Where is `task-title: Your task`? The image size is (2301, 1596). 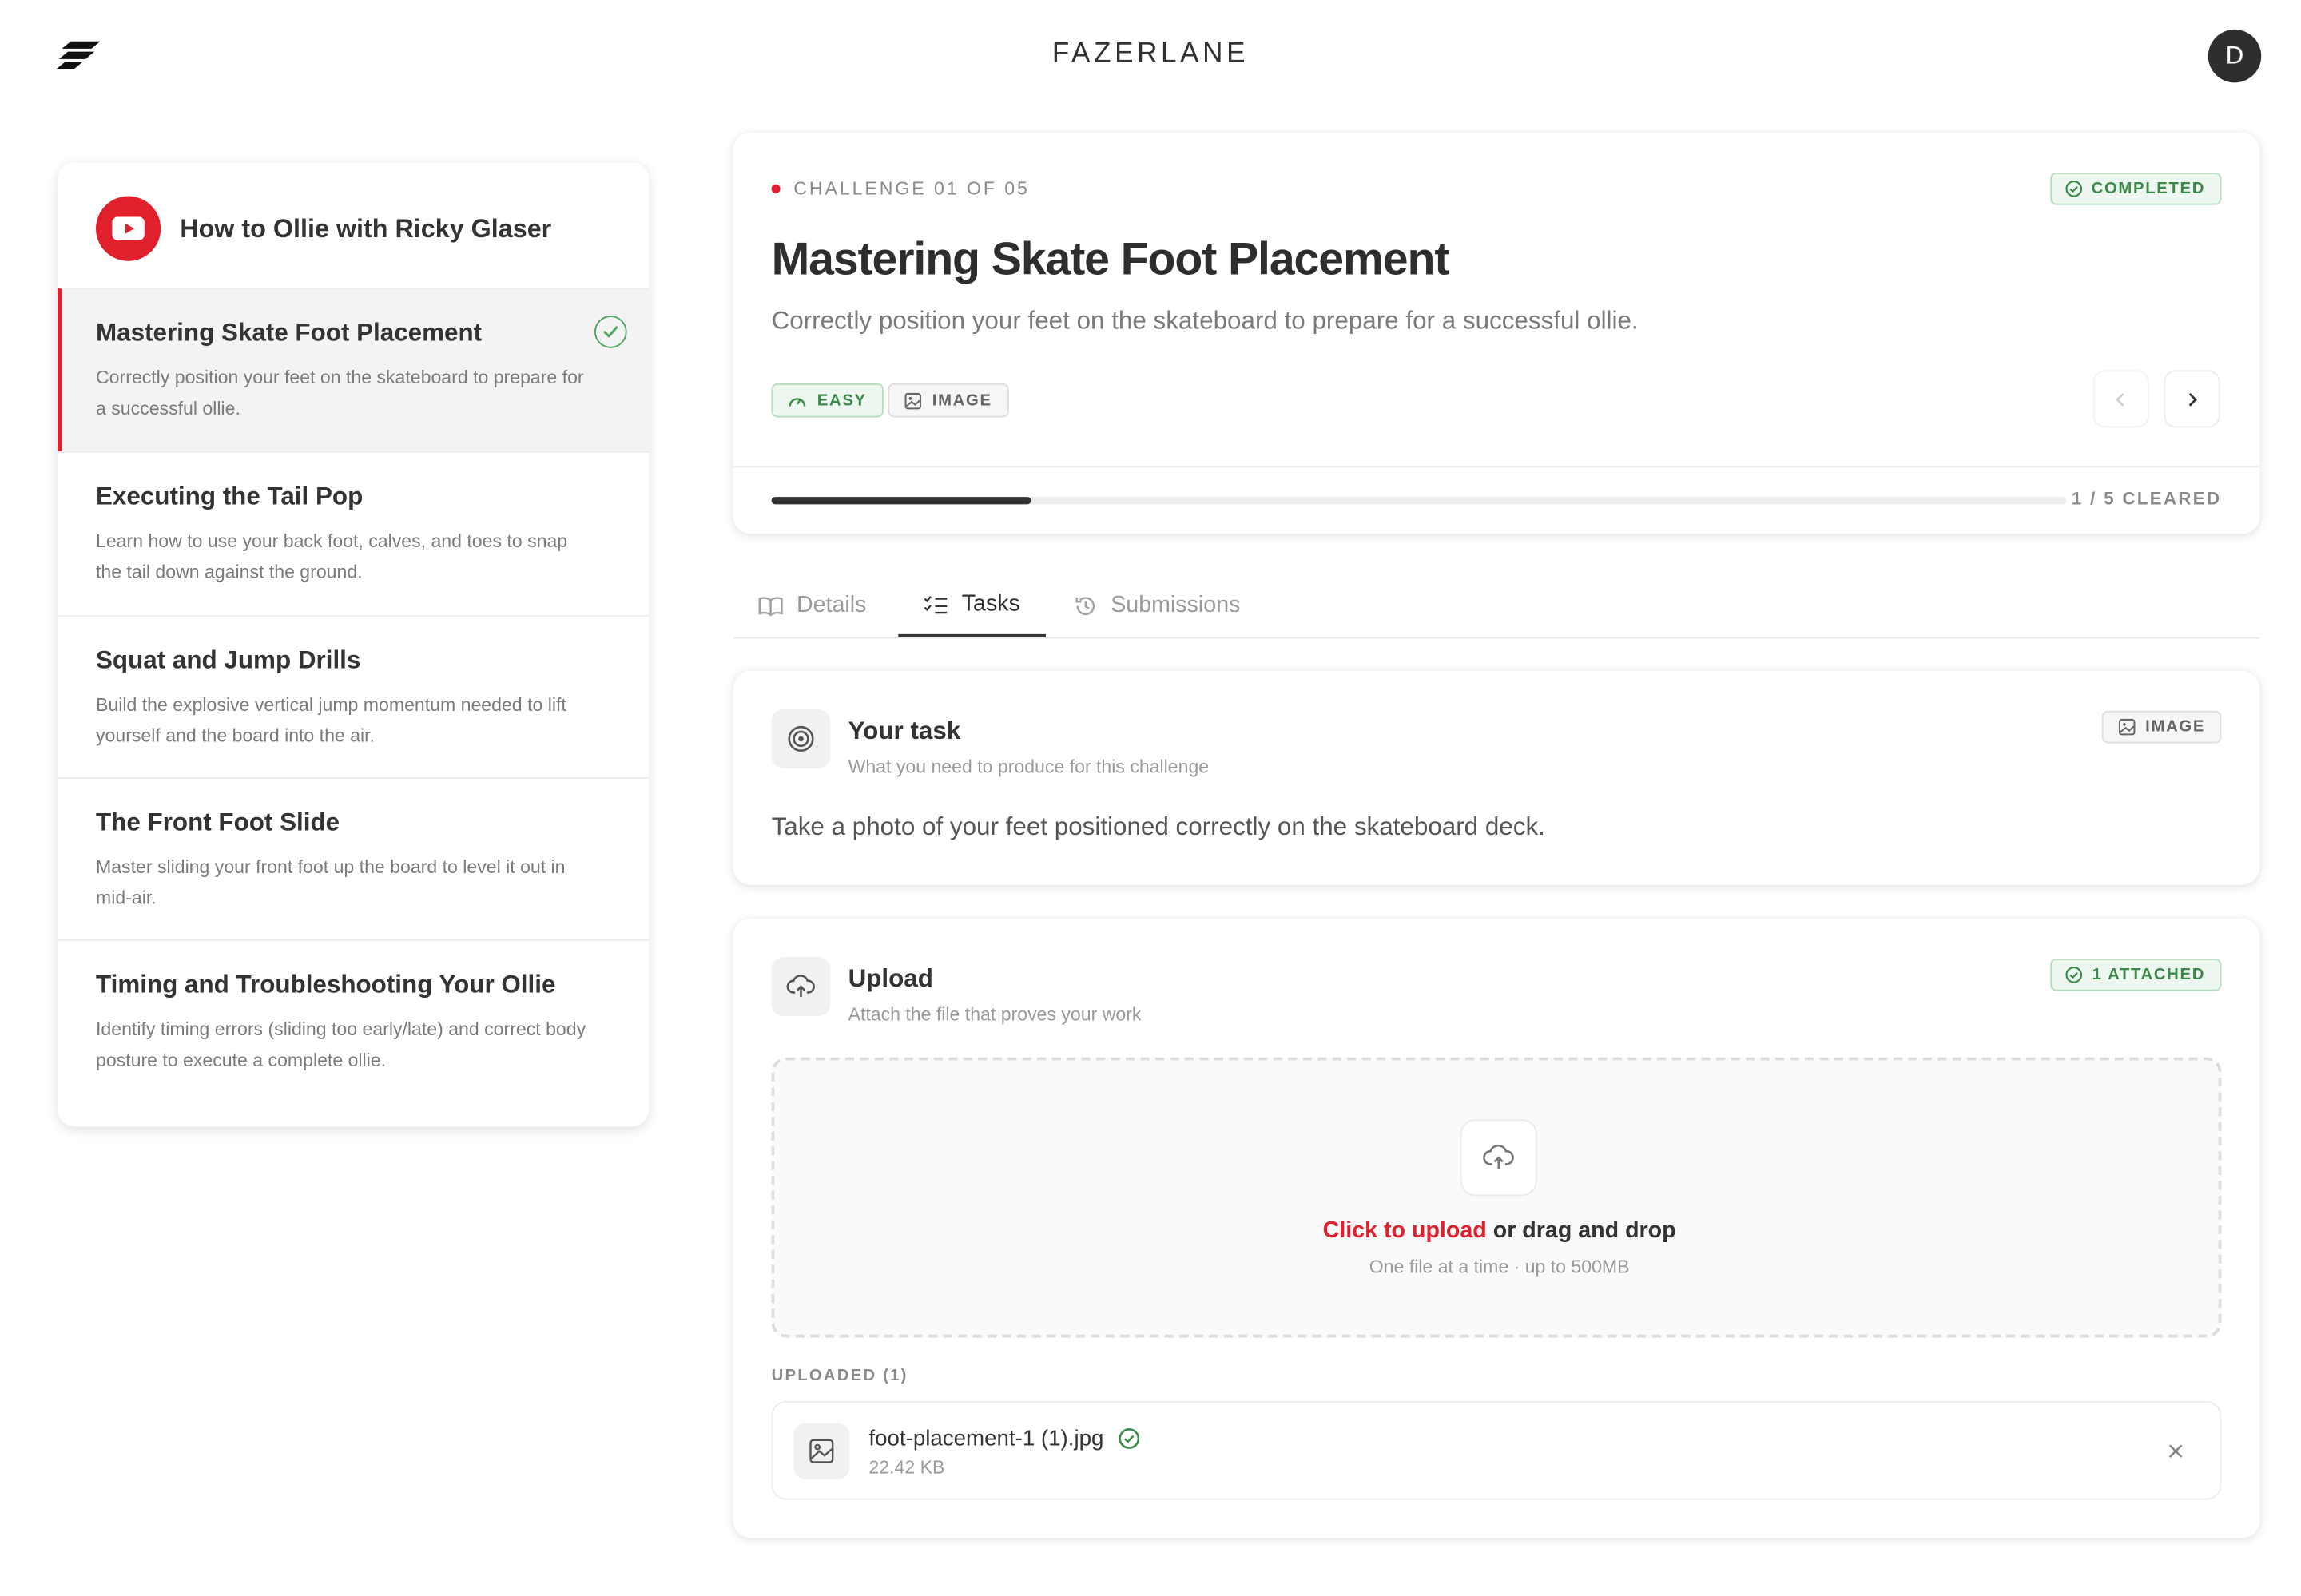
task-title: Your task is located at coordinates (904, 731).